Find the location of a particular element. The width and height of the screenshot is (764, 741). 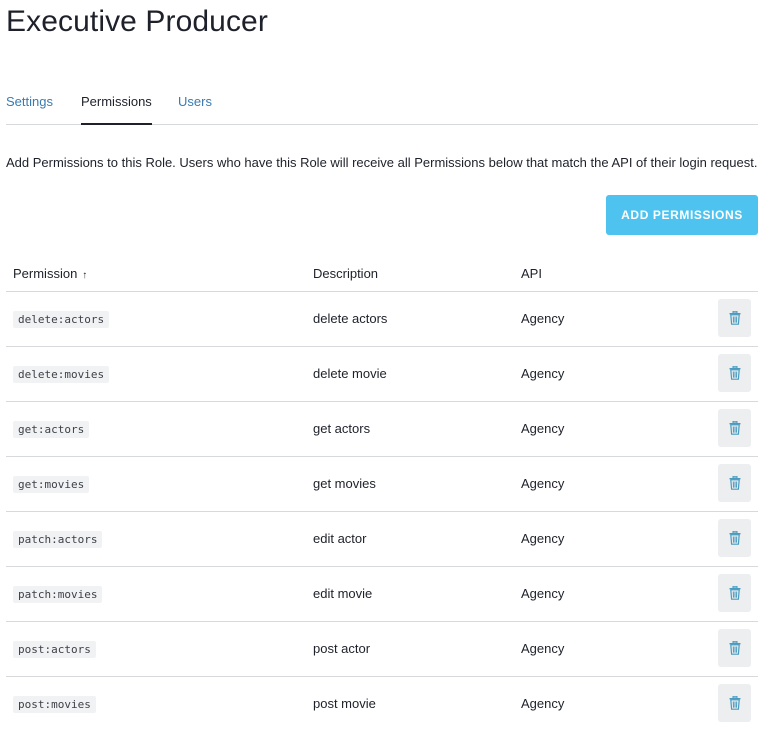

tab-permissions: Permissions is located at coordinates (116, 106).